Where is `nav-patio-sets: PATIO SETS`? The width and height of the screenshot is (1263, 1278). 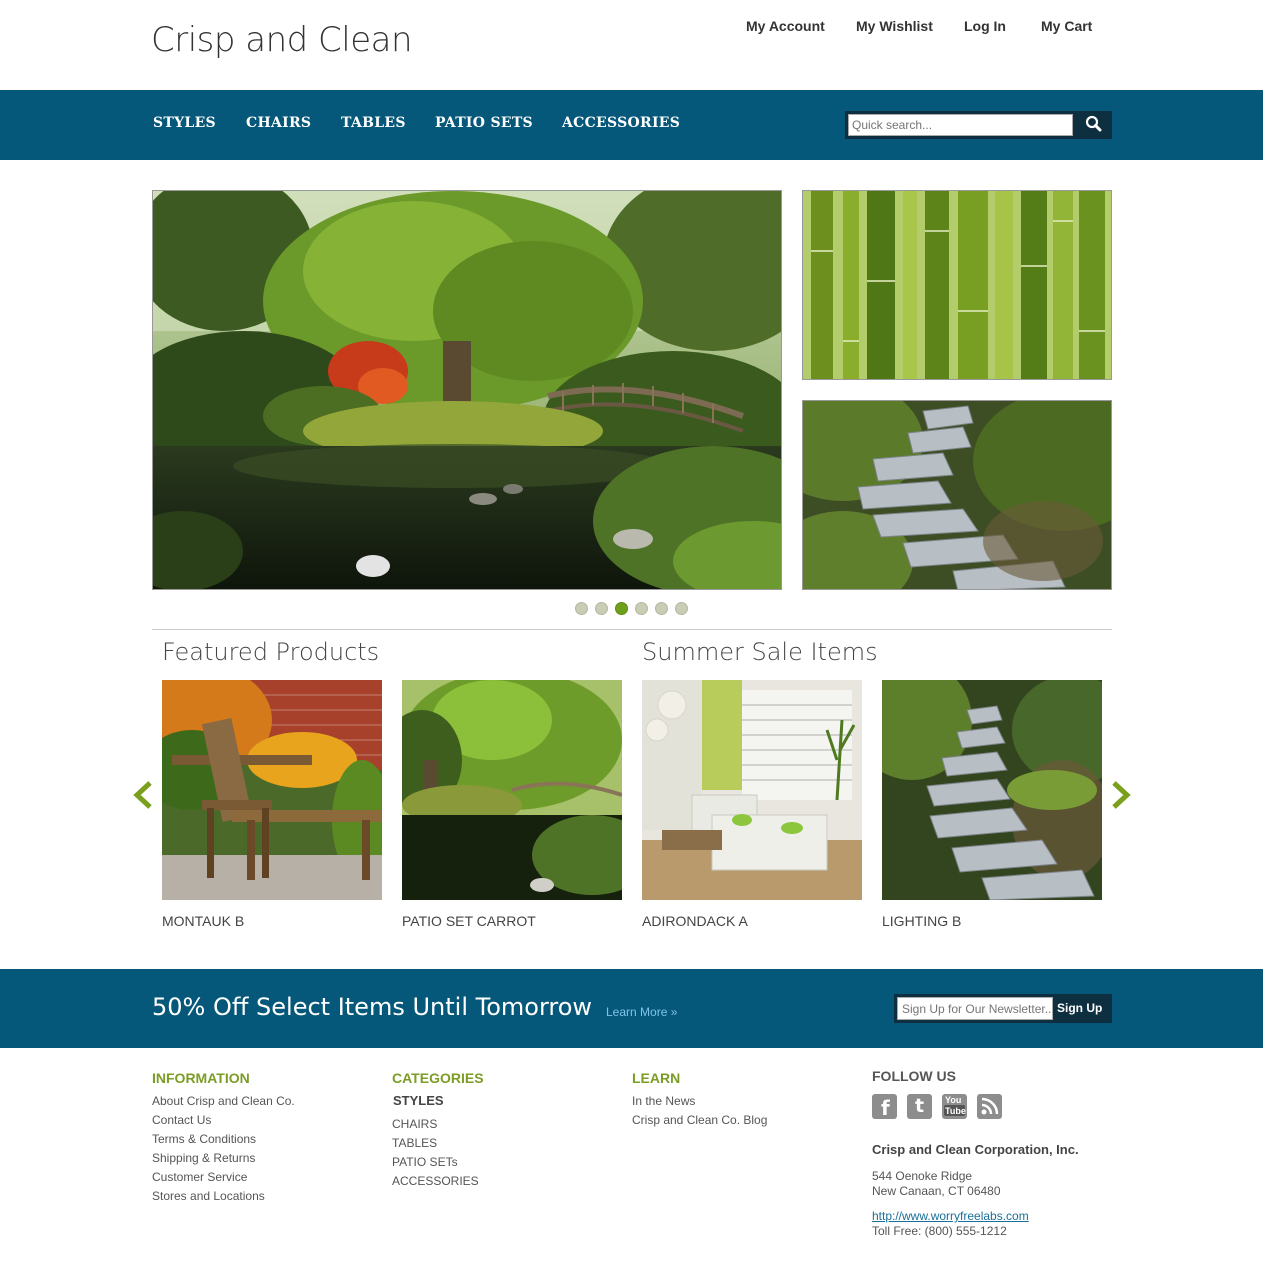
nav-patio-sets: PATIO SETS is located at coordinates (484, 123).